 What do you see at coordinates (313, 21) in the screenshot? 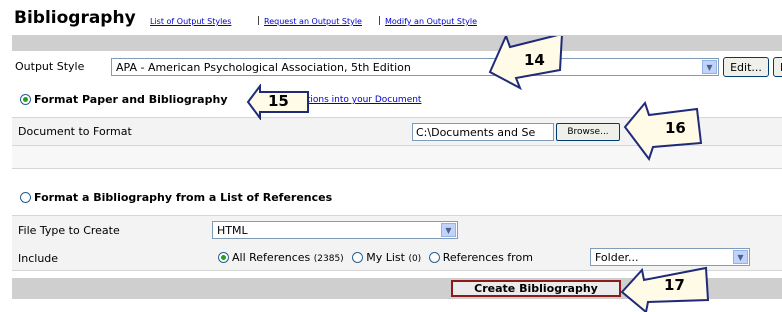
I see `link-request-output-style: Request an Output Style` at bounding box center [313, 21].